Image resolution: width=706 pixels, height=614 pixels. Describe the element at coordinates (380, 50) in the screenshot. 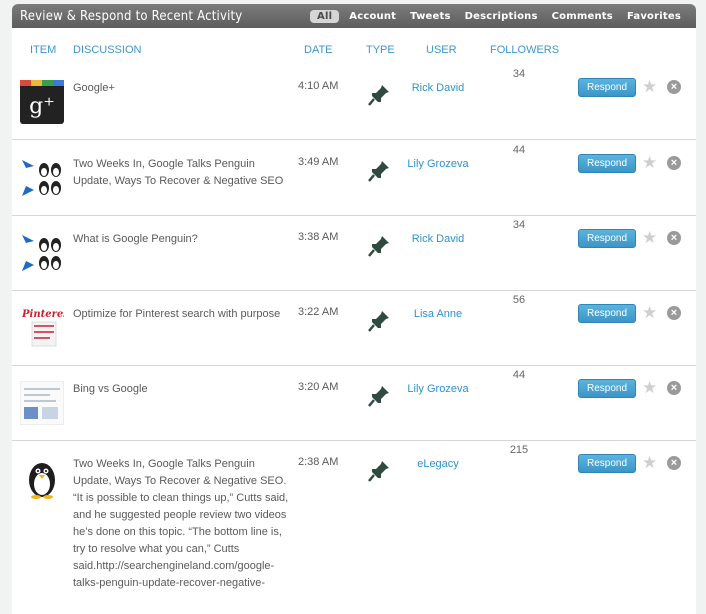

I see `column-header-type: TYPE` at that location.